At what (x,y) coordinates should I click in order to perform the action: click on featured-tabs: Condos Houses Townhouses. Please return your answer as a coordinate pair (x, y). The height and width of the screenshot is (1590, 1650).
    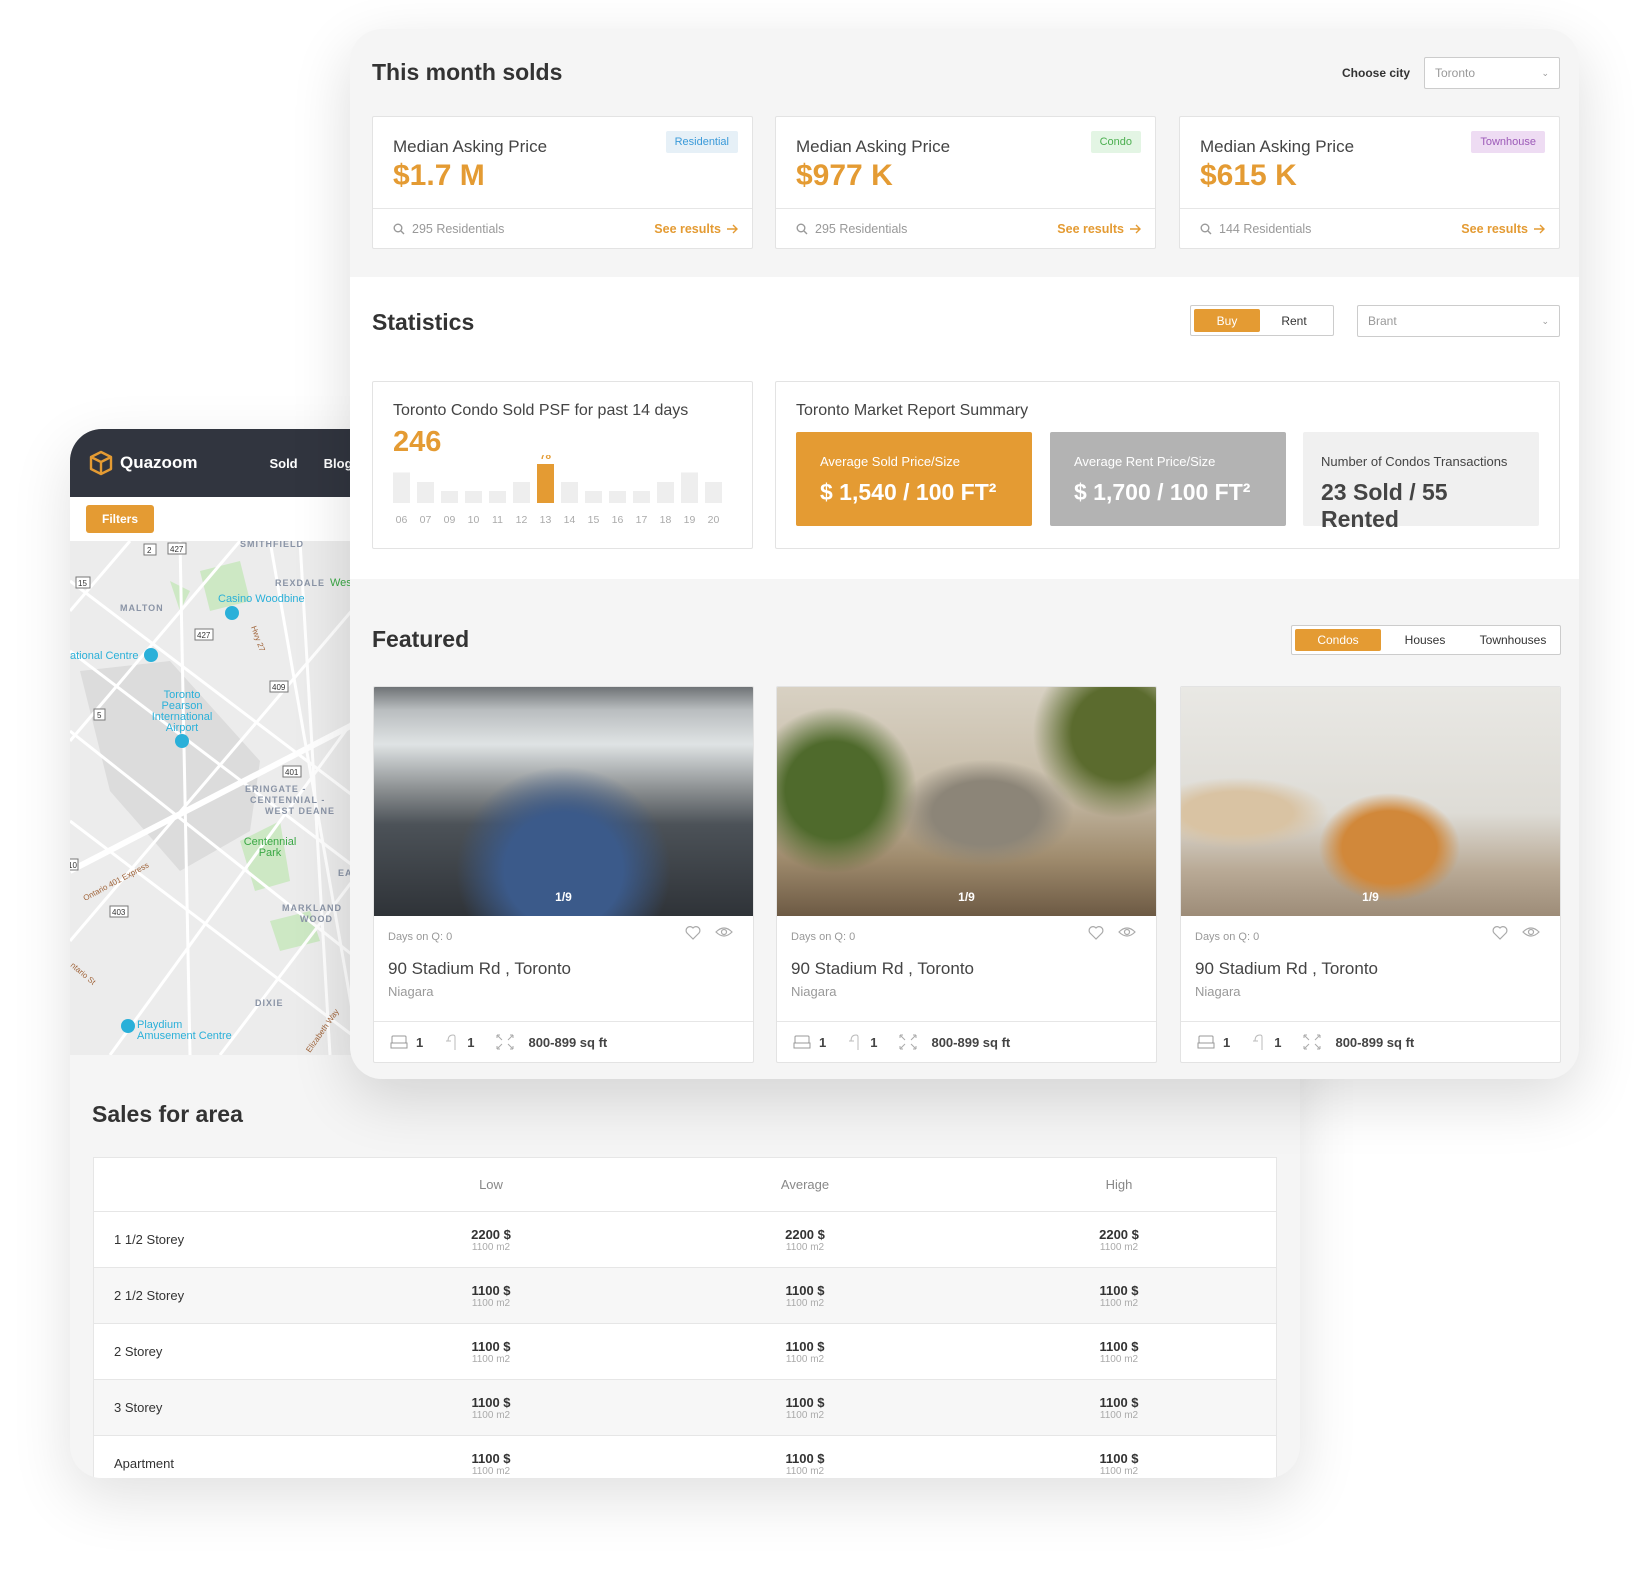
    Looking at the image, I should click on (1426, 640).